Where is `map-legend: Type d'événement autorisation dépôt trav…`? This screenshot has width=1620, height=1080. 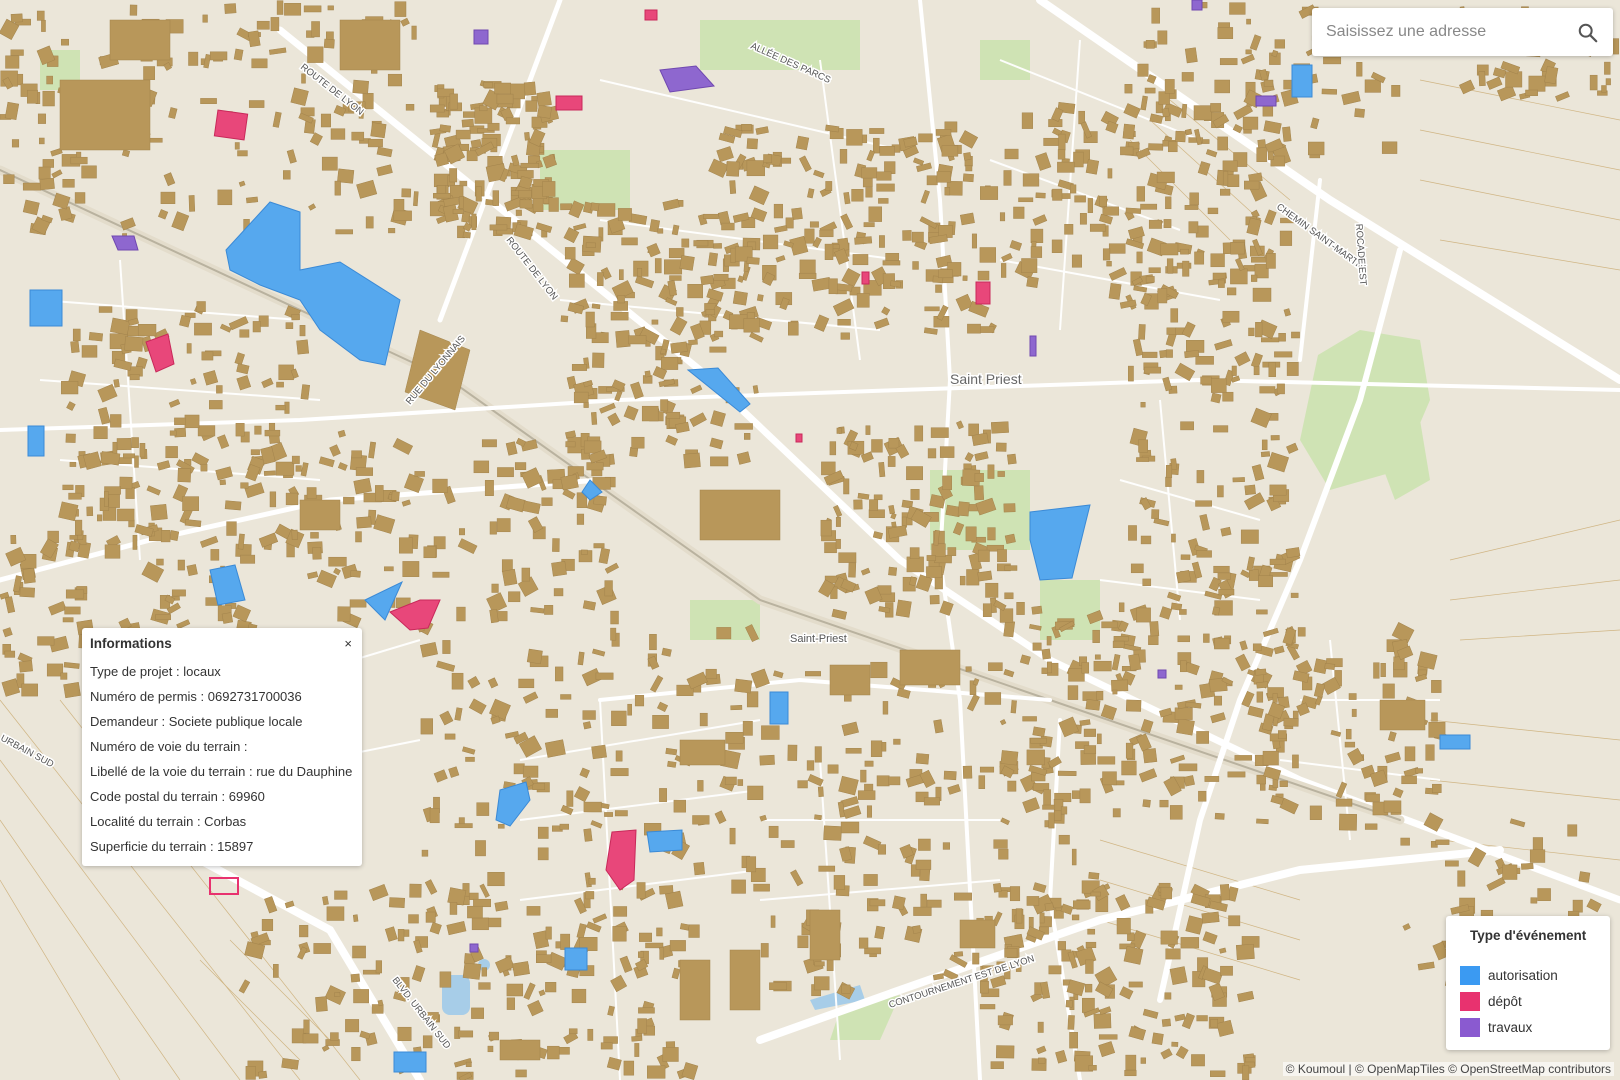
map-legend: Type d'événement autorisation dépôt trav… is located at coordinates (1528, 983).